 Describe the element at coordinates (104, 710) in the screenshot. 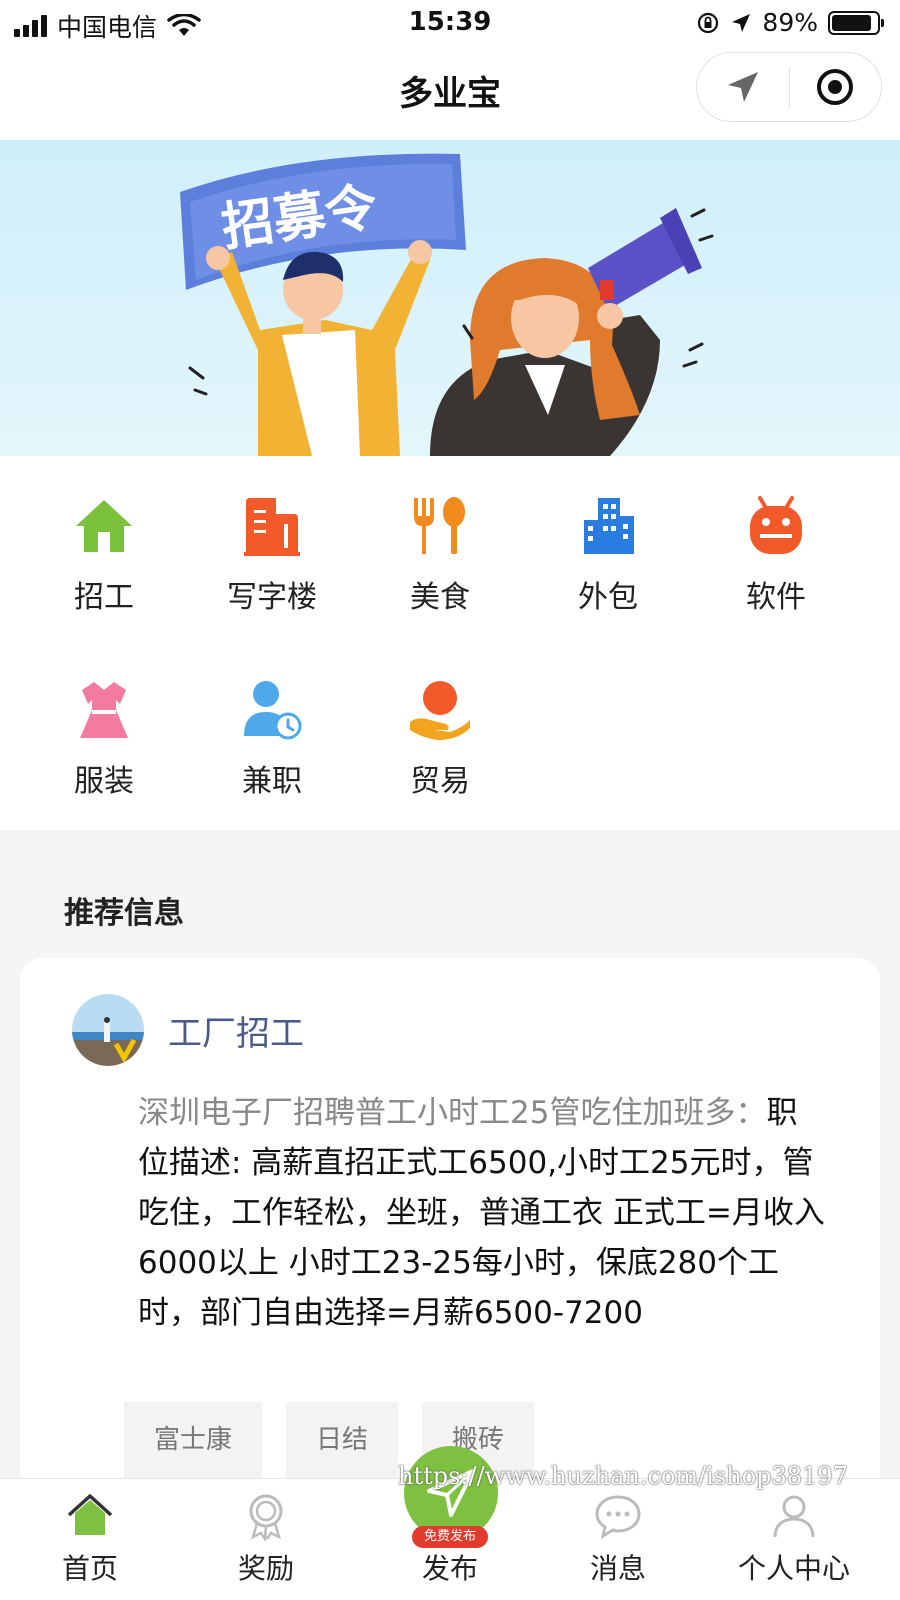

I see `dress-icon` at that location.